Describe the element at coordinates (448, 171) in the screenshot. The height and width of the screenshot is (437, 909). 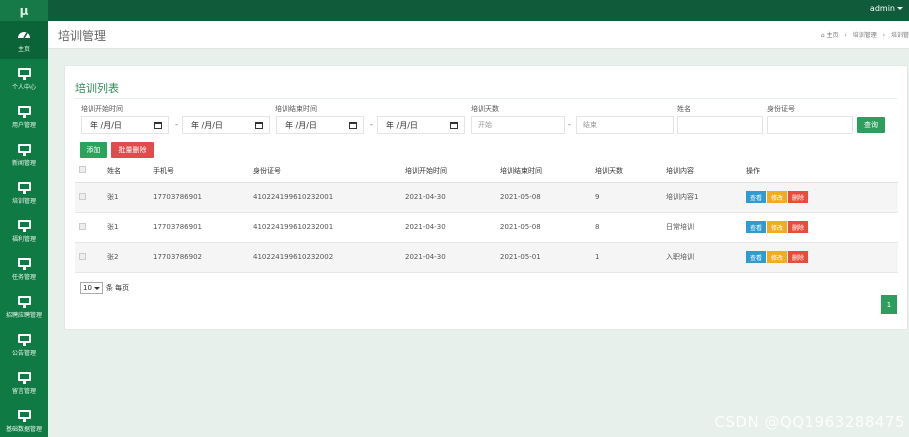
I see `col-header-start: 培训开始时间` at that location.